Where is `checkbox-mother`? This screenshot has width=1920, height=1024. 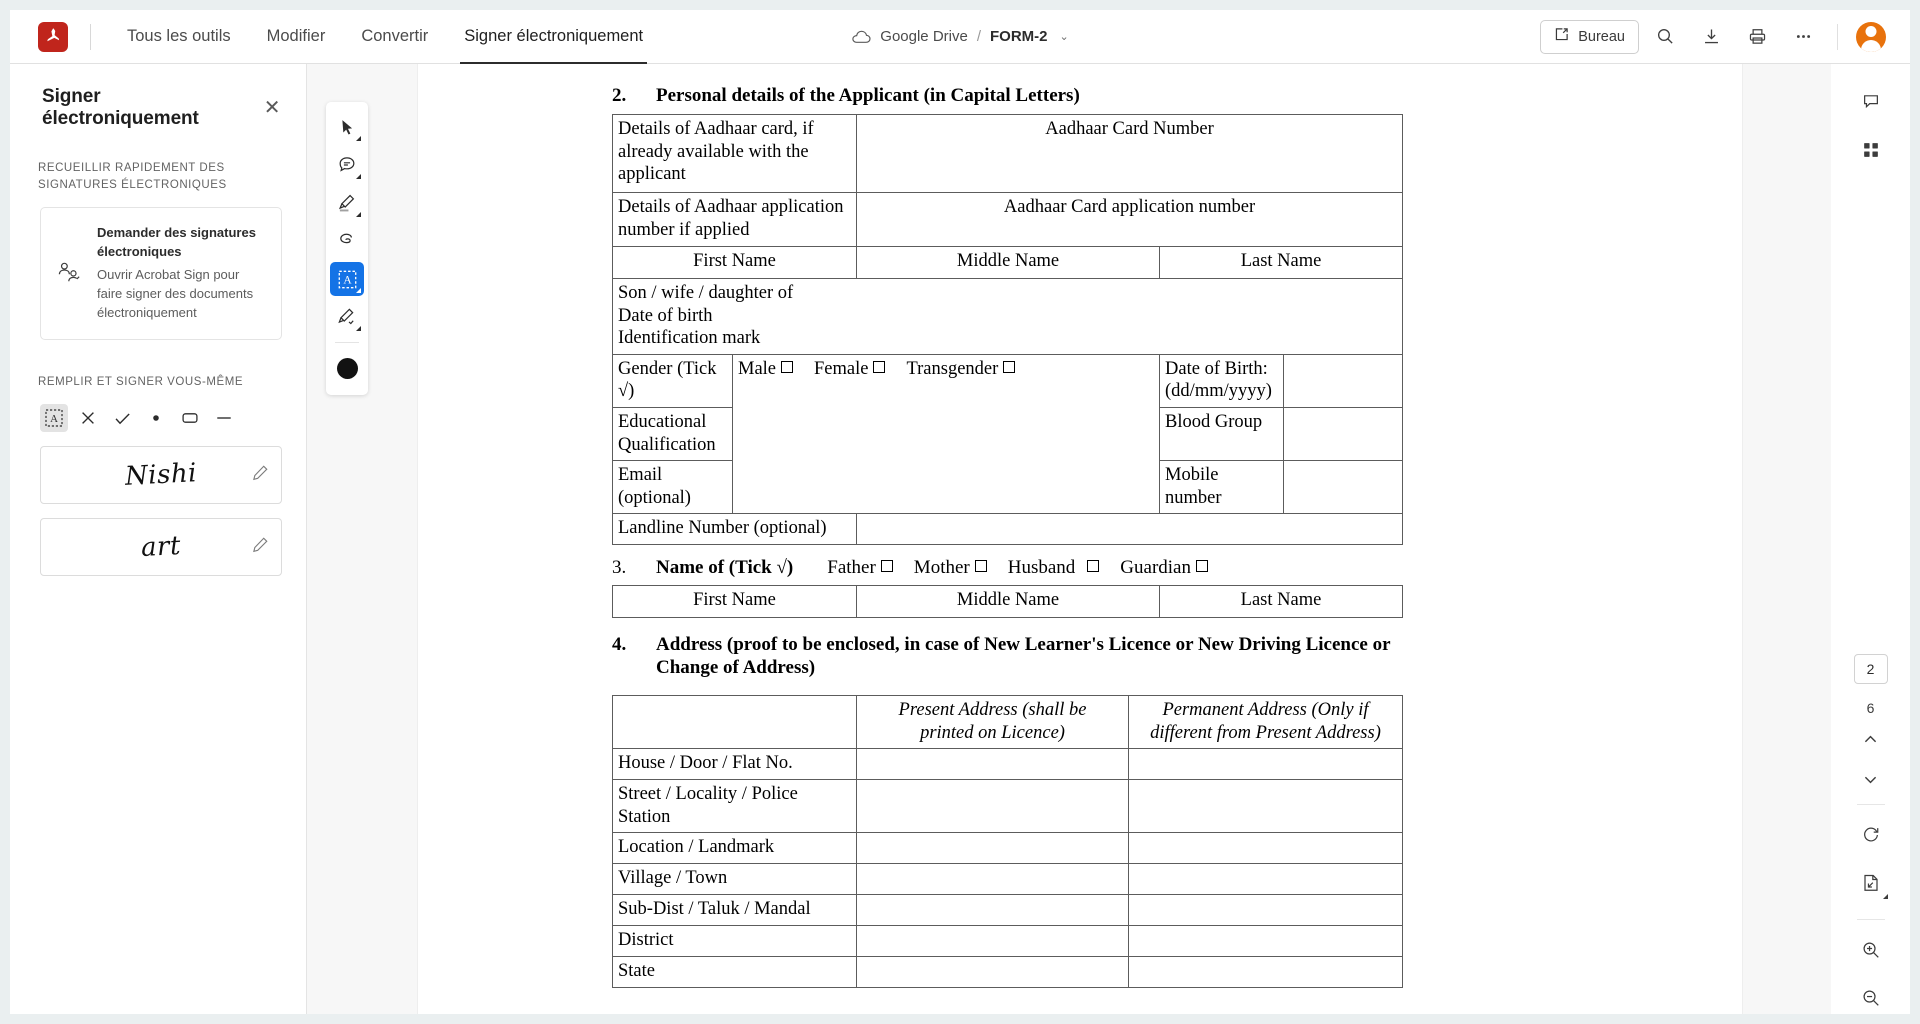
checkbox-mother is located at coordinates (980, 565).